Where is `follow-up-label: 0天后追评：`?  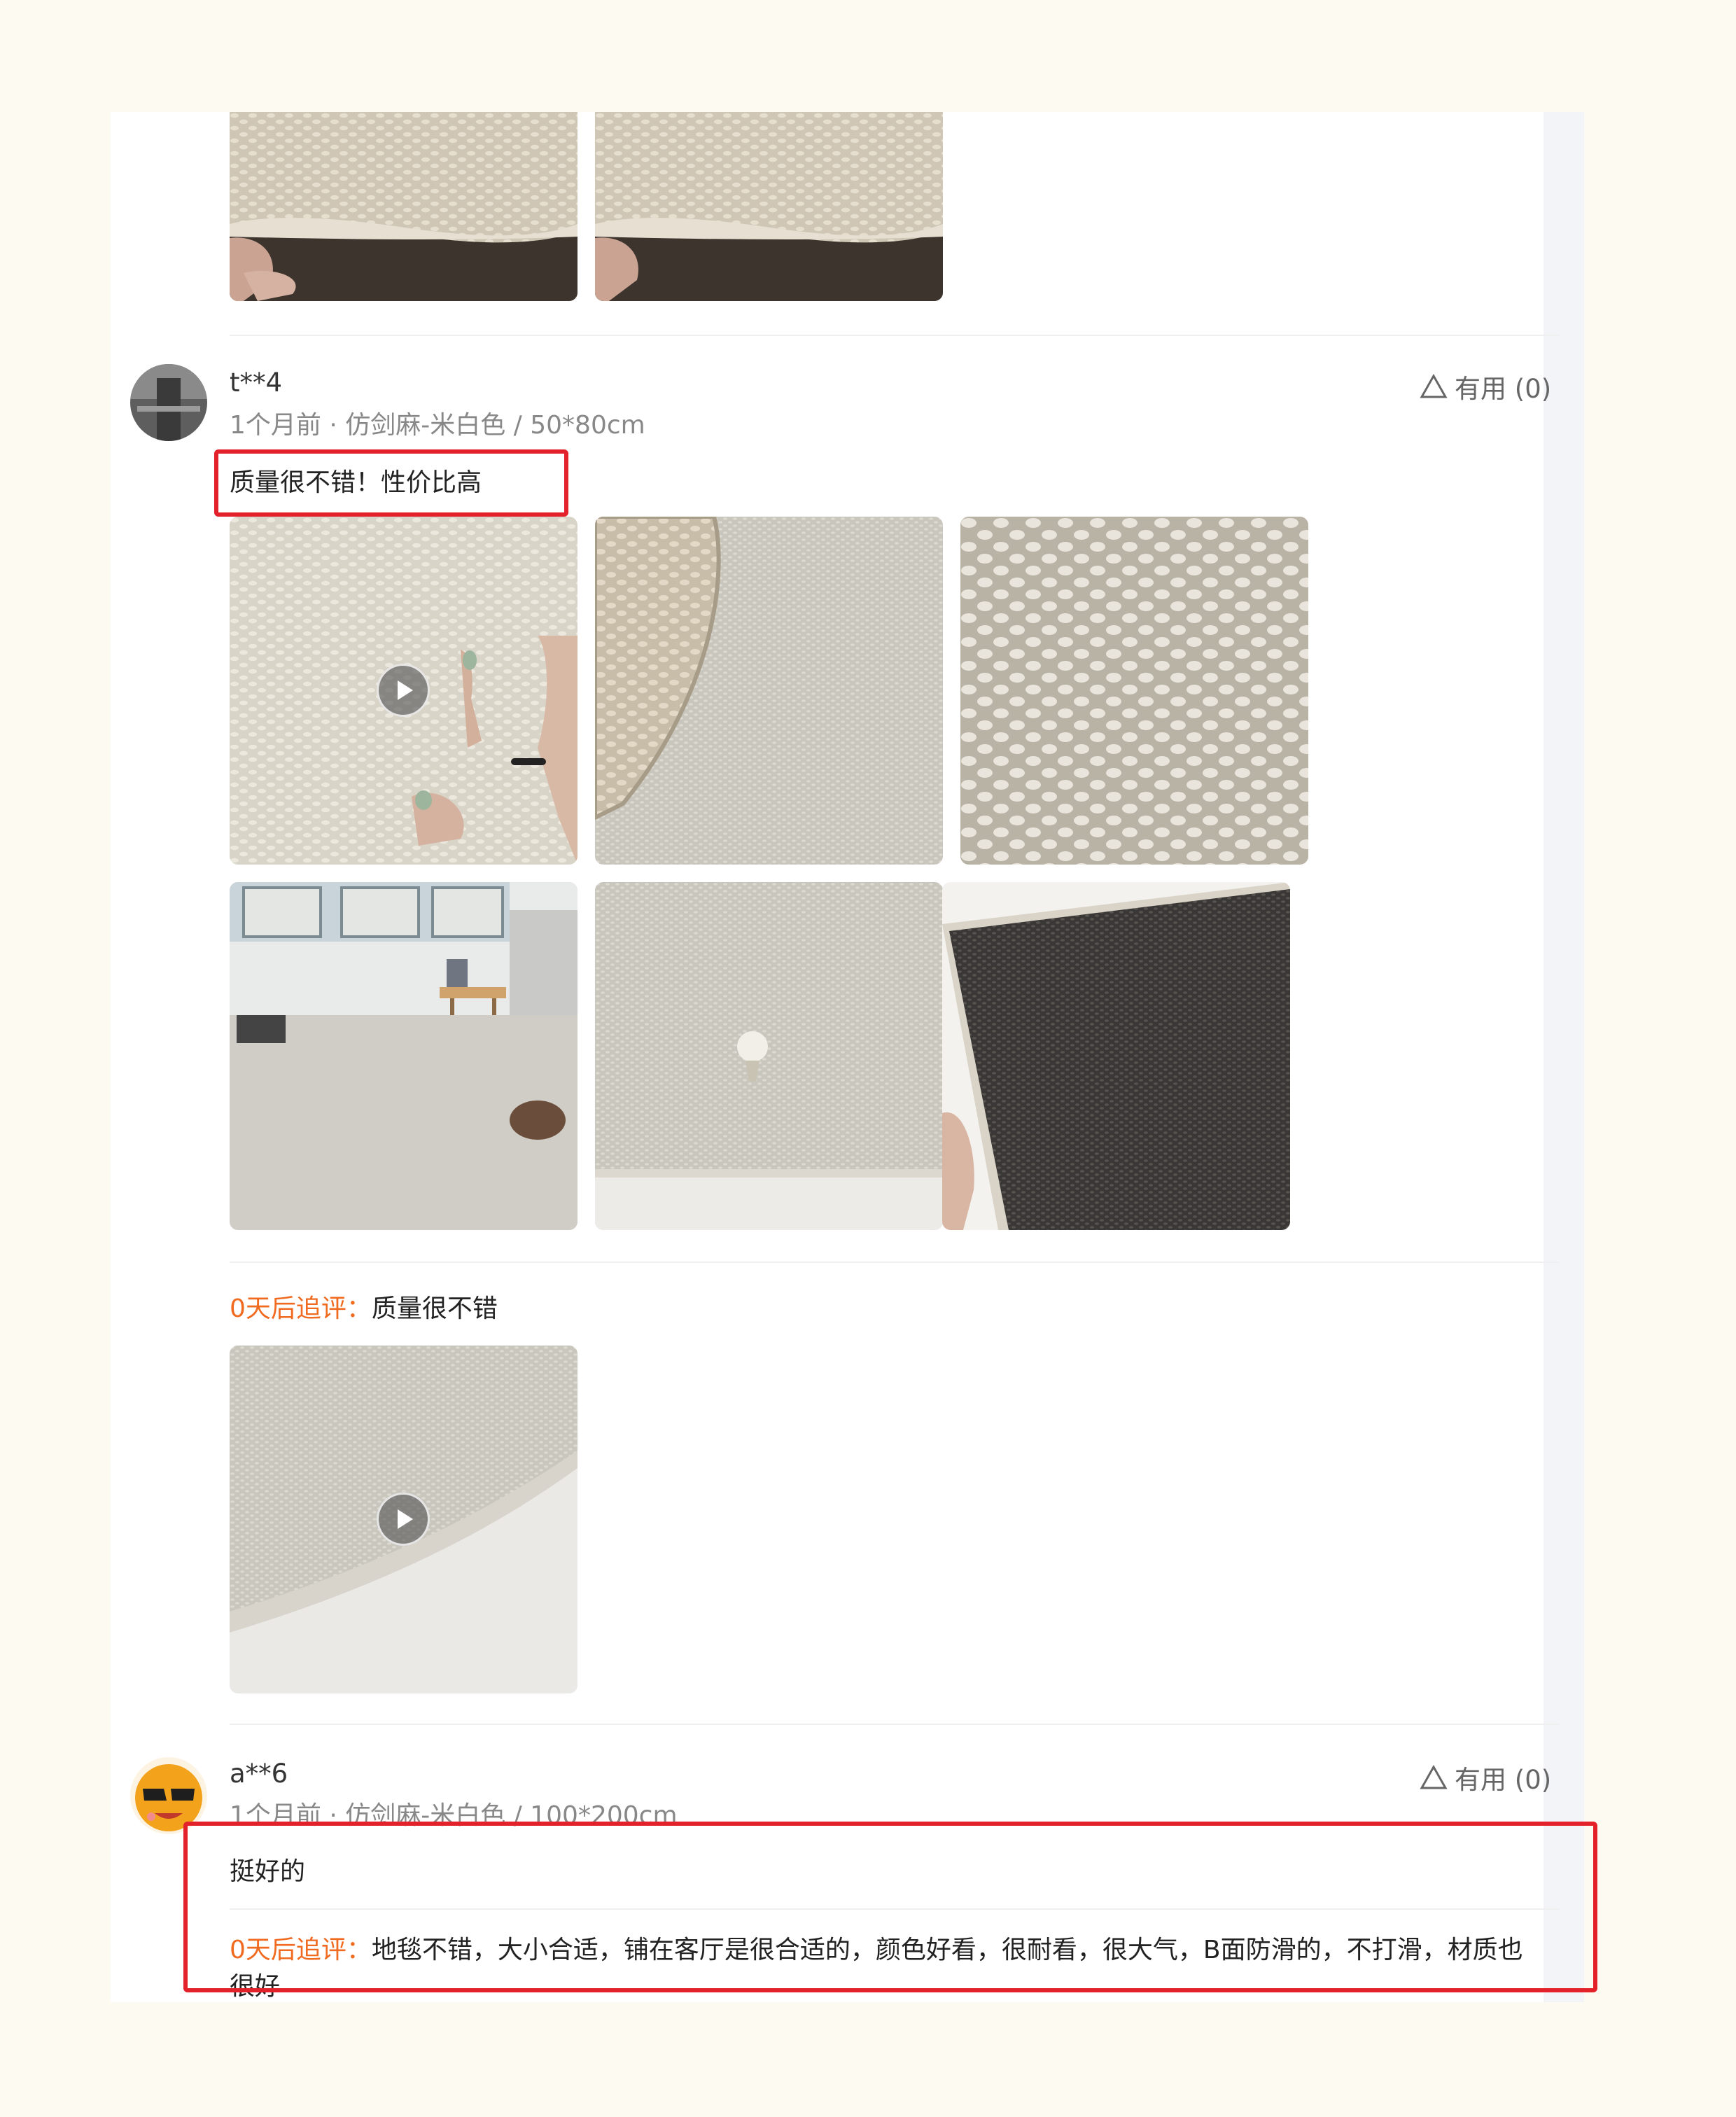
follow-up-label: 0天后追评： is located at coordinates (301, 1308).